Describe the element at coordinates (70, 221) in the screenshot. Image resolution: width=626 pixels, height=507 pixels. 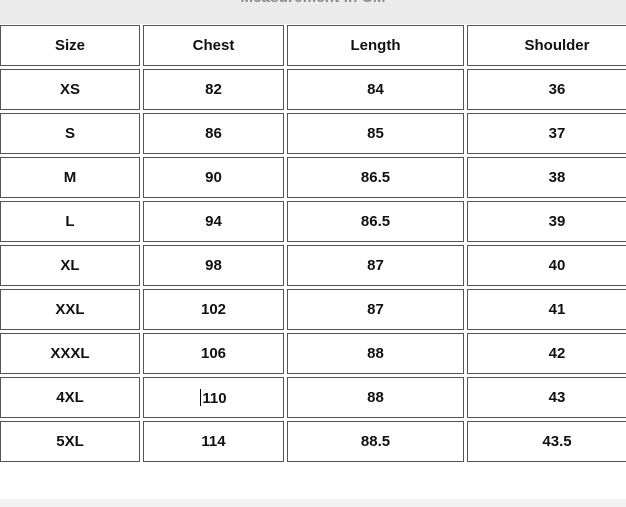
I see `cell-size: L` at that location.